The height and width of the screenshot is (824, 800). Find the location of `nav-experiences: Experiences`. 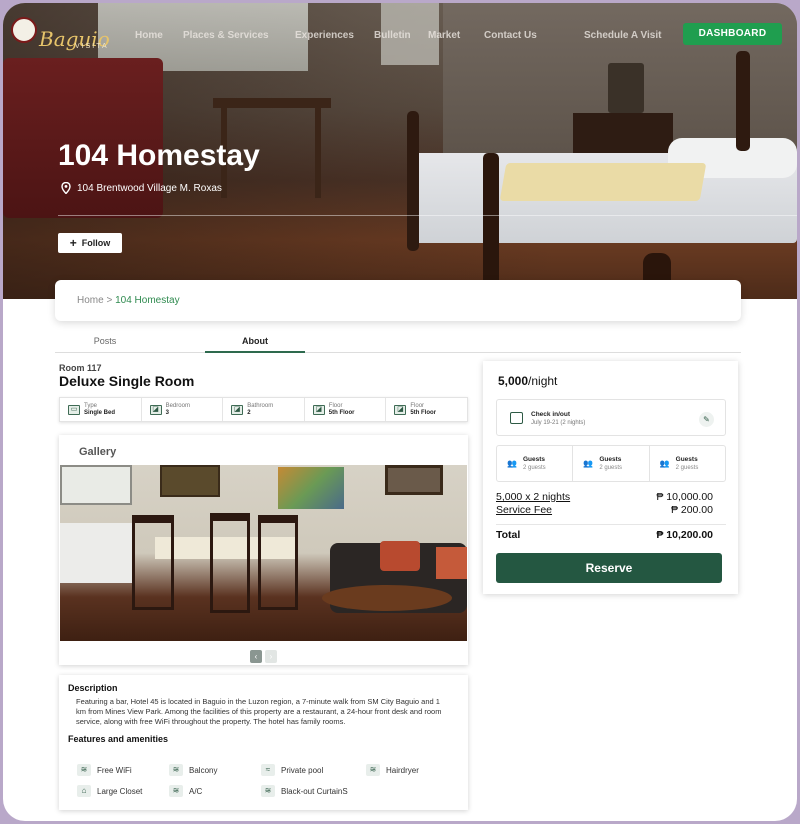

nav-experiences: Experiences is located at coordinates (324, 35).